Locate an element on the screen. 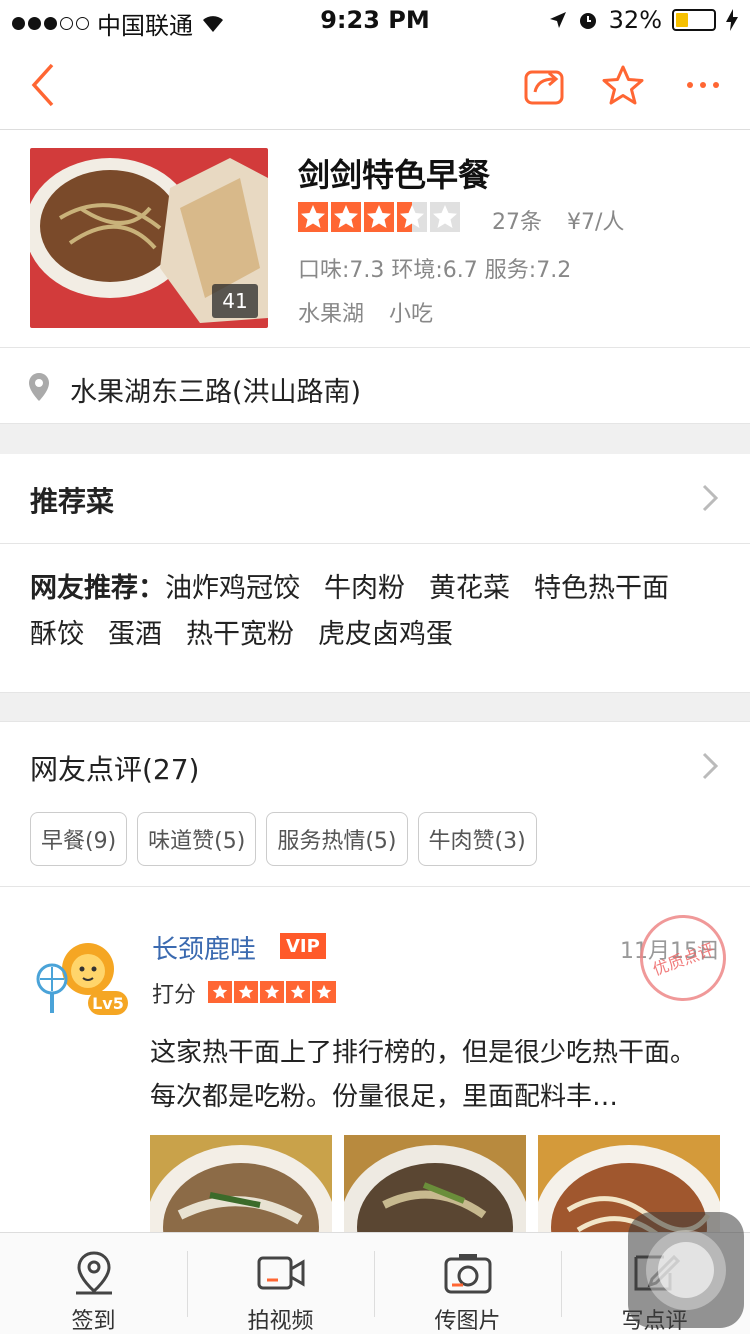 The width and height of the screenshot is (750, 1334). alarm-icon is located at coordinates (587, 21).